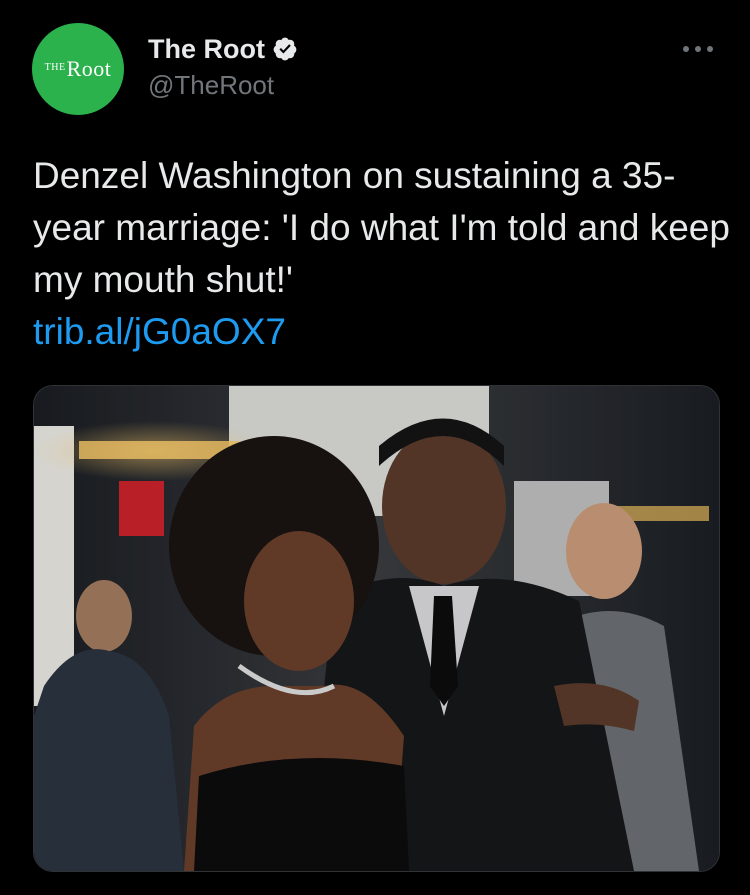 The image size is (750, 895). I want to click on avatar: THERoot, so click(78, 69).